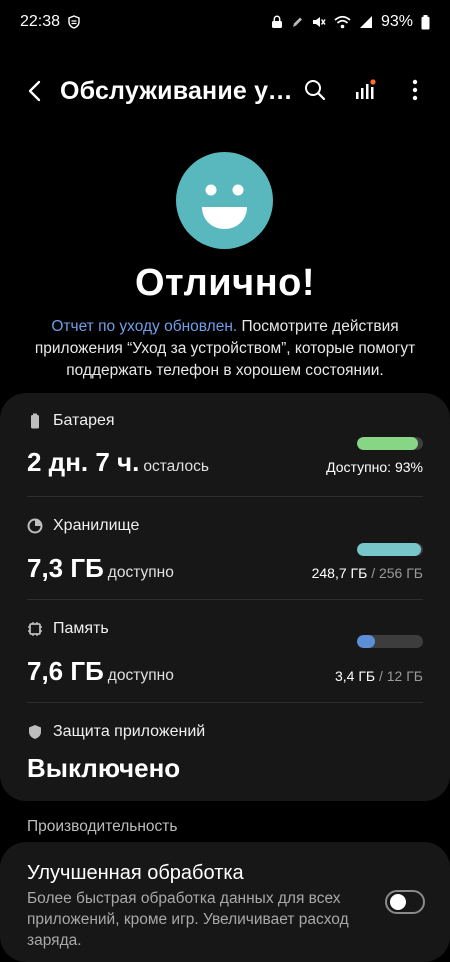 This screenshot has width=450, height=962. Describe the element at coordinates (84, 420) in the screenshot. I see `battery-label: Батарея` at that location.